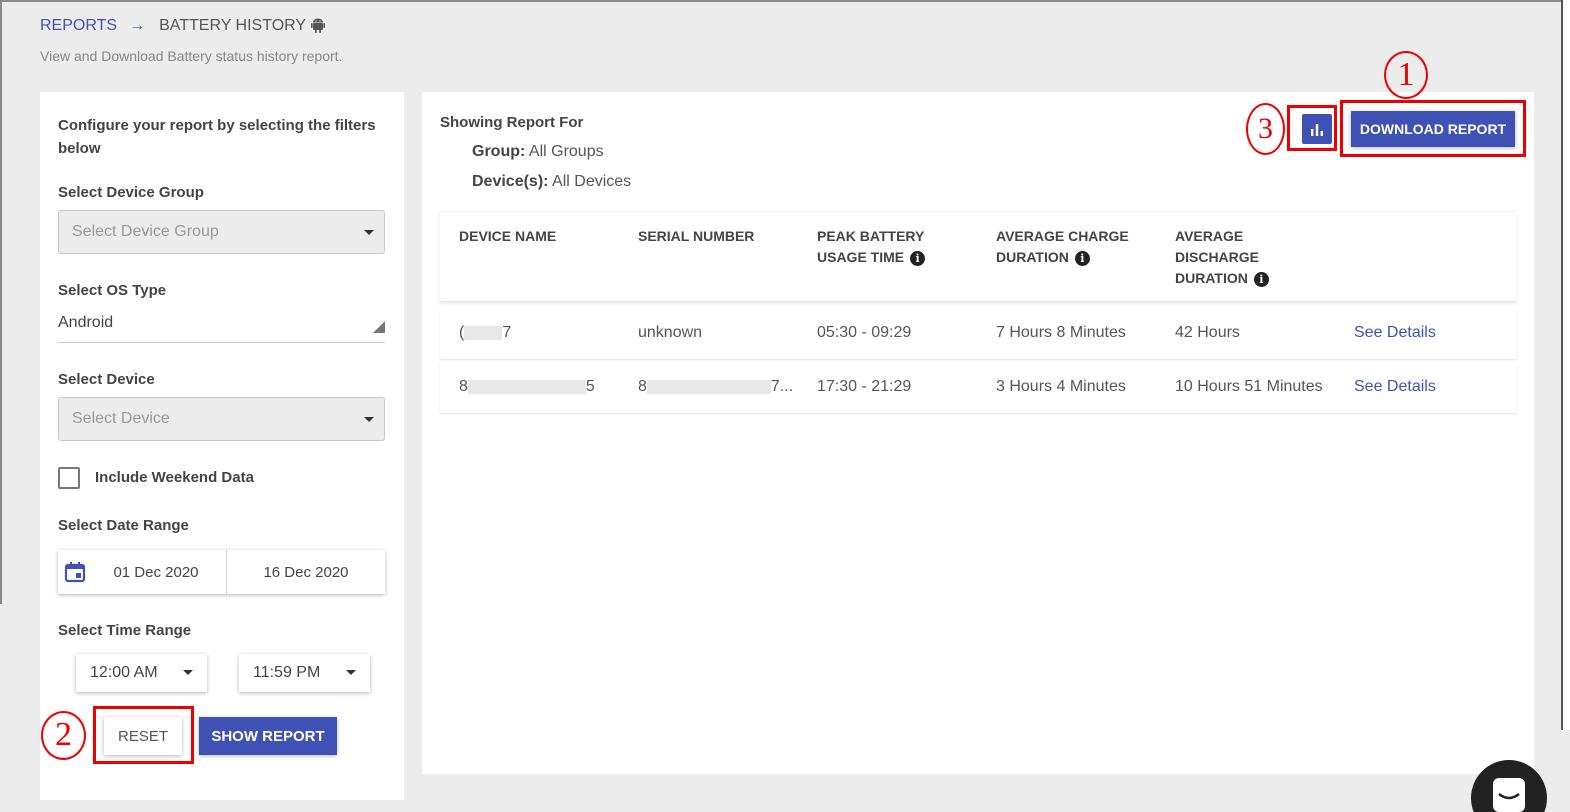  What do you see at coordinates (69, 478) in the screenshot?
I see `weekend-checkbox` at bounding box center [69, 478].